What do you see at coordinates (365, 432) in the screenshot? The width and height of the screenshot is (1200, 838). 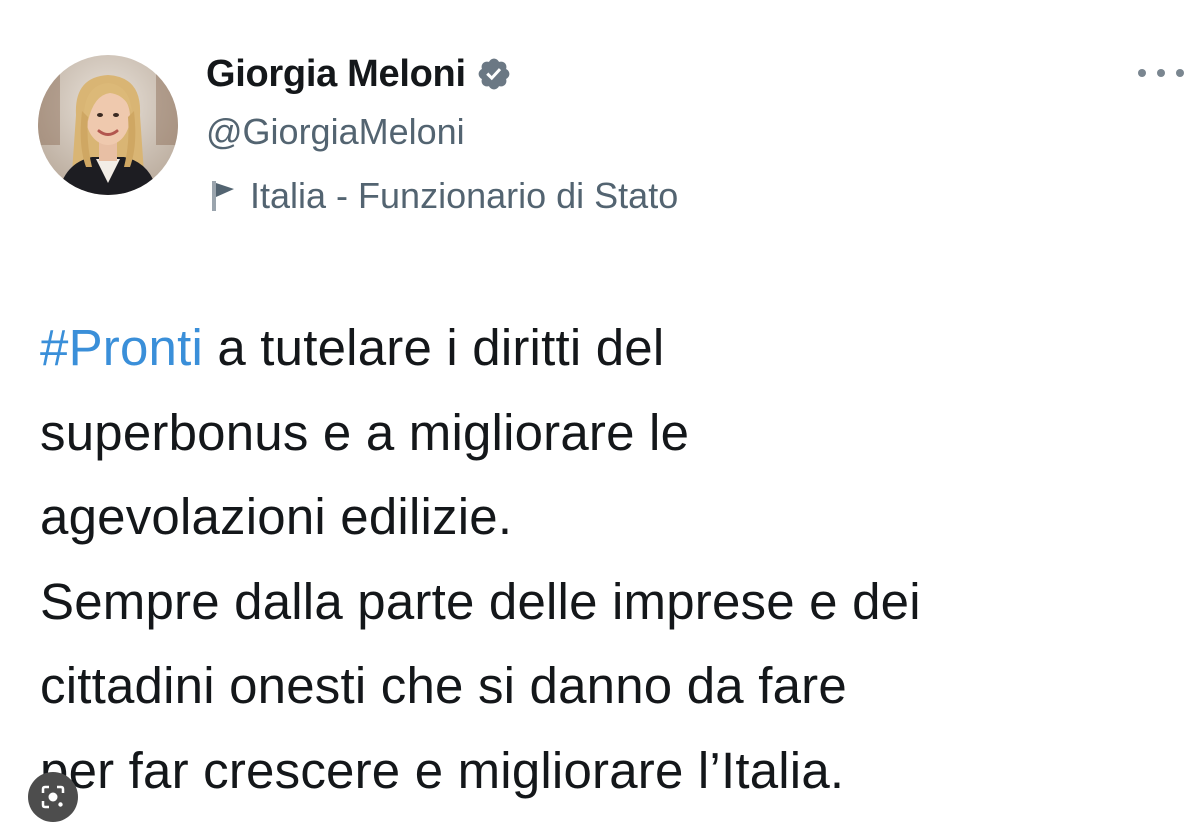 I see `tweet-line: superbonus e a migliorare le` at bounding box center [365, 432].